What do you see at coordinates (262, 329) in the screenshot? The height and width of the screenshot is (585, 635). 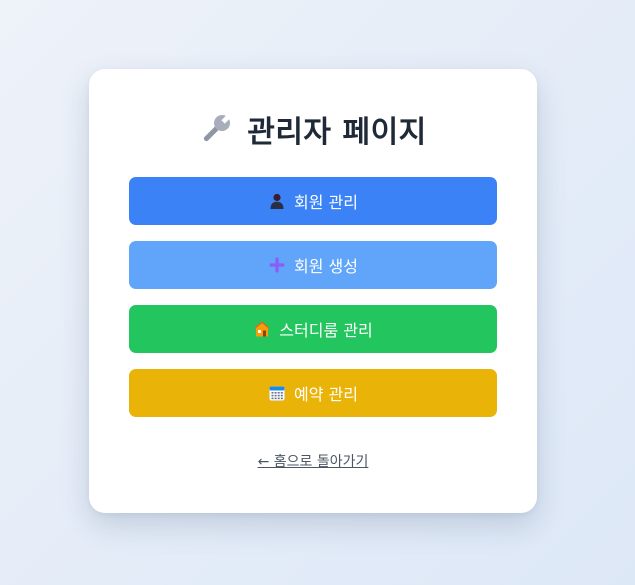 I see `house-icon` at bounding box center [262, 329].